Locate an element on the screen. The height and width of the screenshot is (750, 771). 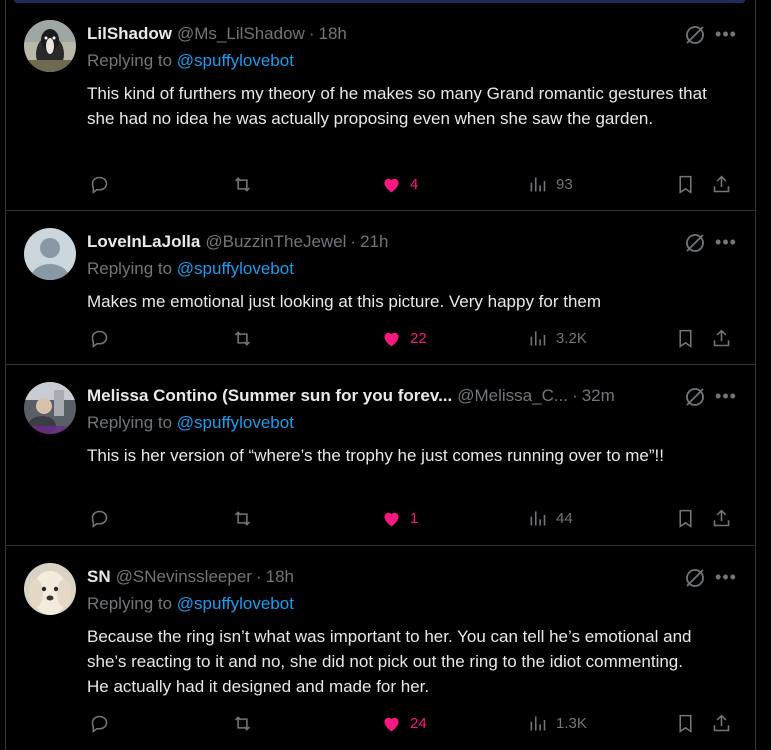
like-button: 4 is located at coordinates (399, 184).